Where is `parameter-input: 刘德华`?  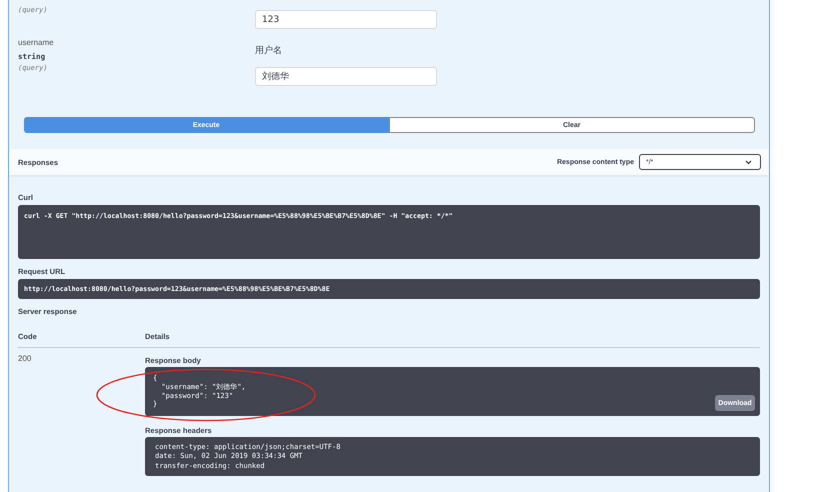 parameter-input: 刘德华 is located at coordinates (346, 76).